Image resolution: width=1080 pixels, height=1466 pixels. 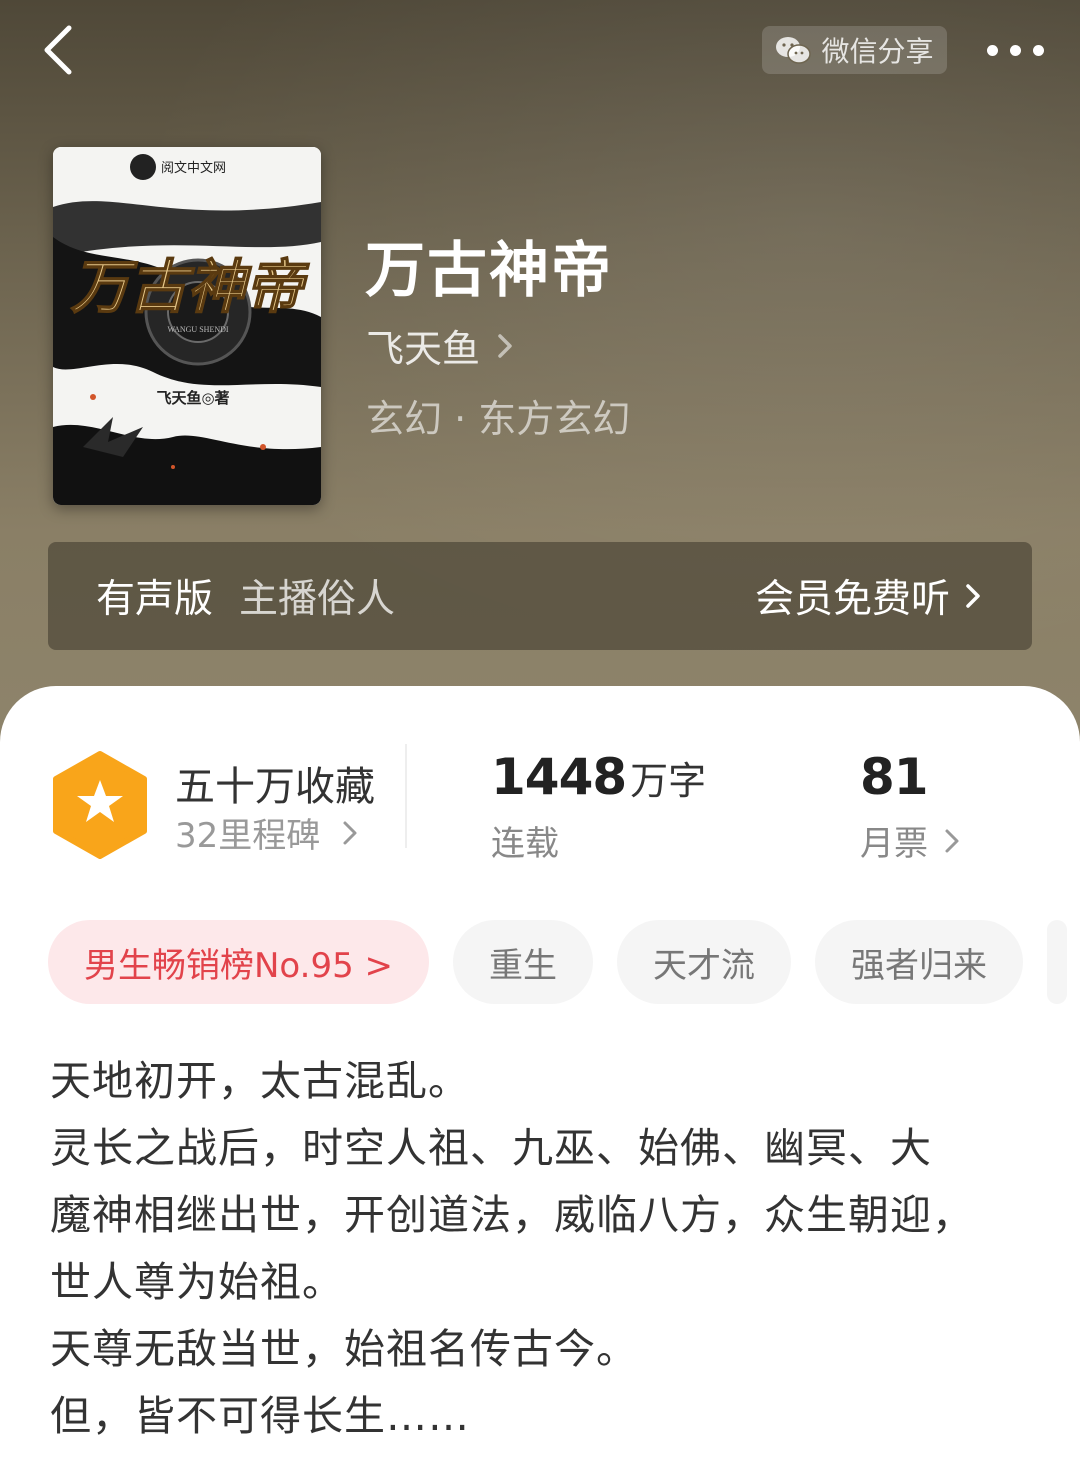 What do you see at coordinates (525, 844) in the screenshot?
I see `serial-status: 连载` at bounding box center [525, 844].